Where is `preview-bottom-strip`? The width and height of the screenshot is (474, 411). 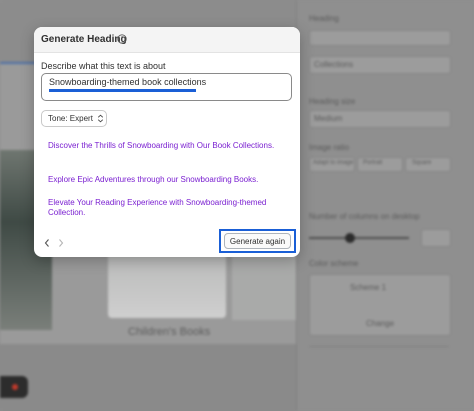 preview-bottom-strip is located at coordinates (148, 377).